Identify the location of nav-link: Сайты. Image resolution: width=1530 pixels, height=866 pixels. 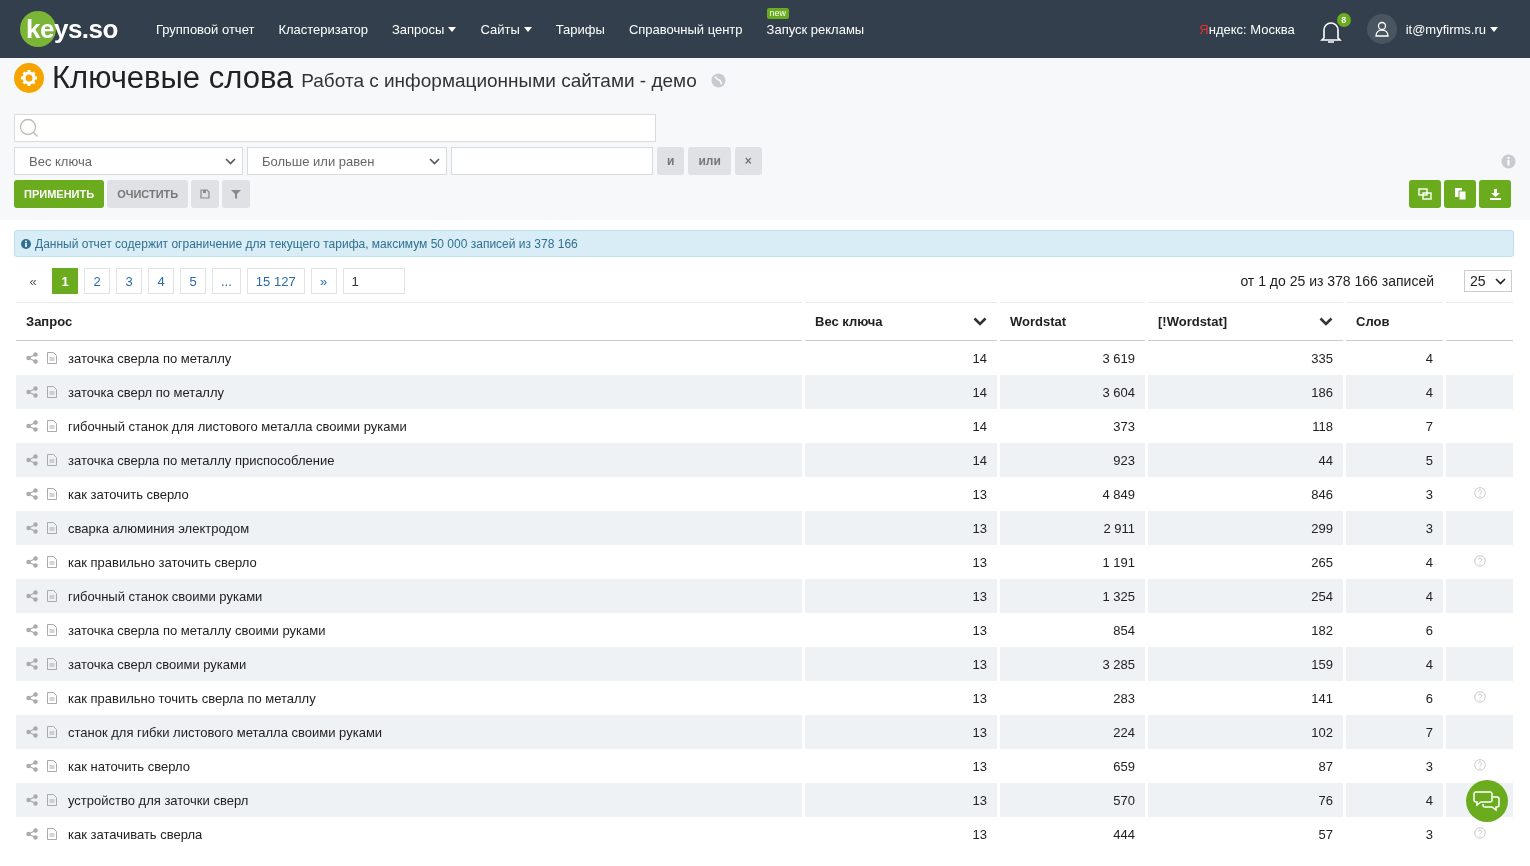
(506, 29).